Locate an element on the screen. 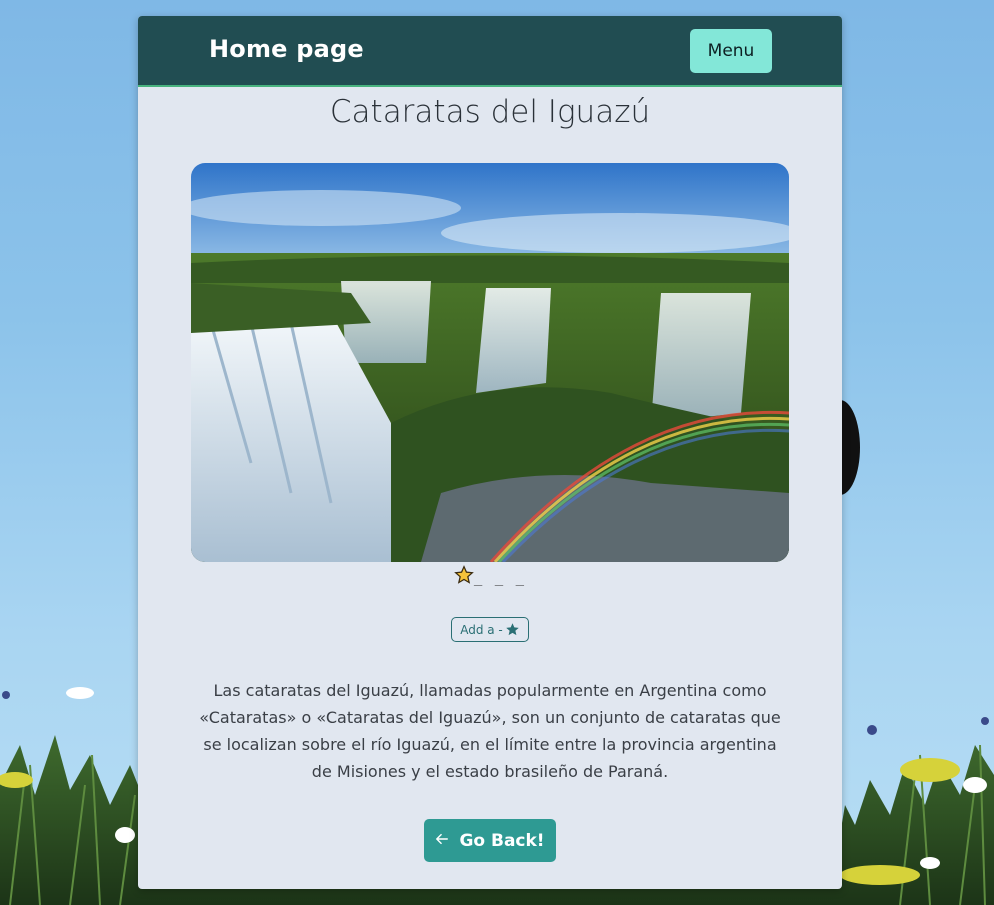 This screenshot has height=905, width=994. menu-button: Menu is located at coordinates (731, 51).